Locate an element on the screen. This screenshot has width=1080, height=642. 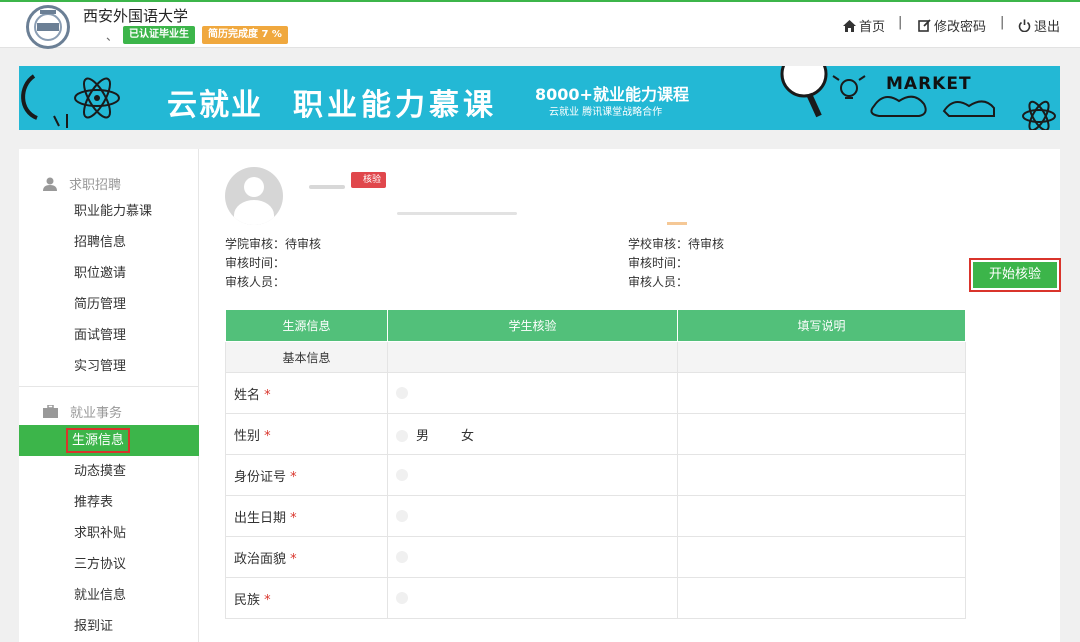
user-icon is located at coordinates (50, 184).